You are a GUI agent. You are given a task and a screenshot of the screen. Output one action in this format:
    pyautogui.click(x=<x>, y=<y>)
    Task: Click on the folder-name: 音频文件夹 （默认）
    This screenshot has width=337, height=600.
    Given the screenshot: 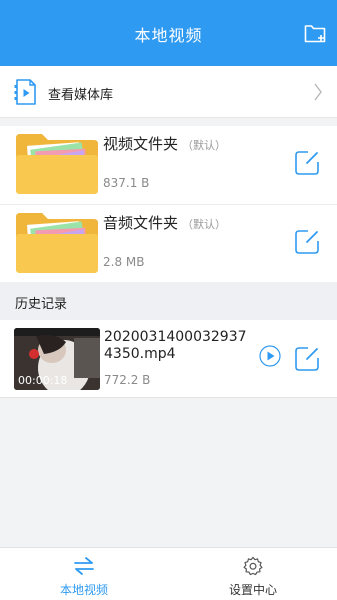 What is the action you would take?
    pyautogui.click(x=164, y=222)
    